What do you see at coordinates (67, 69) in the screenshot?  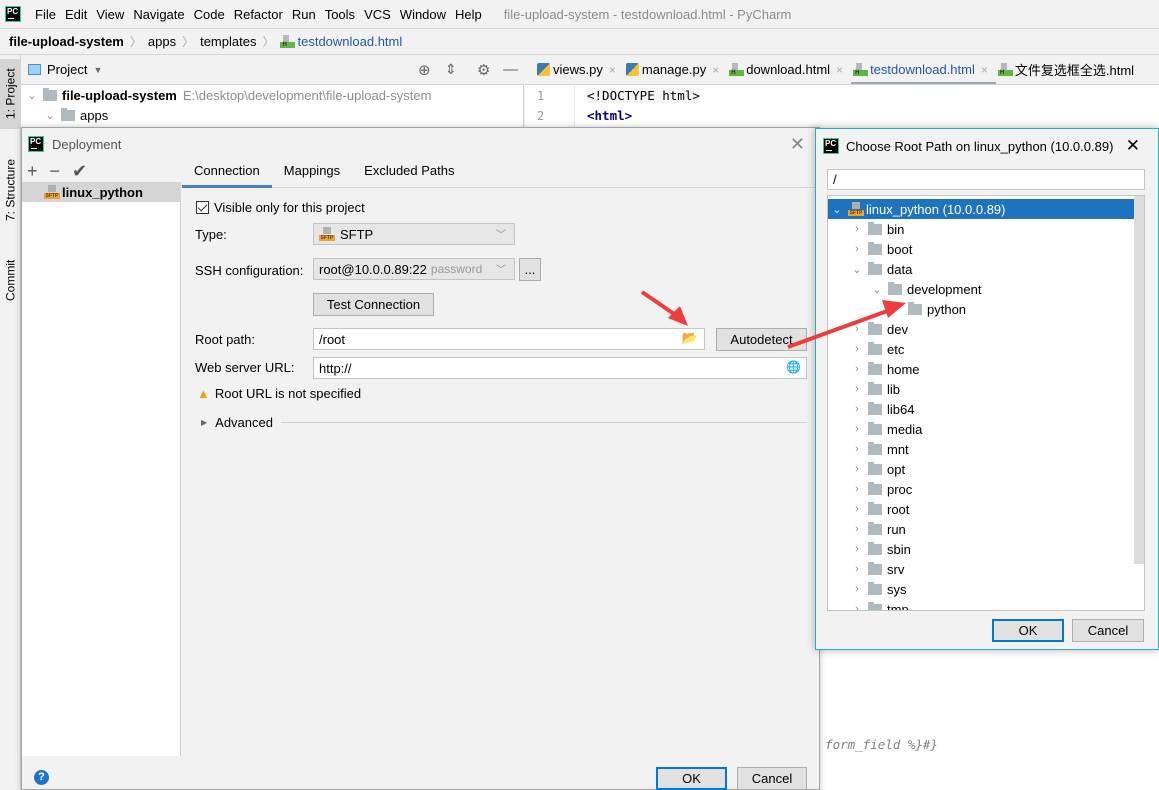 I see `project-view-selector: Project` at bounding box center [67, 69].